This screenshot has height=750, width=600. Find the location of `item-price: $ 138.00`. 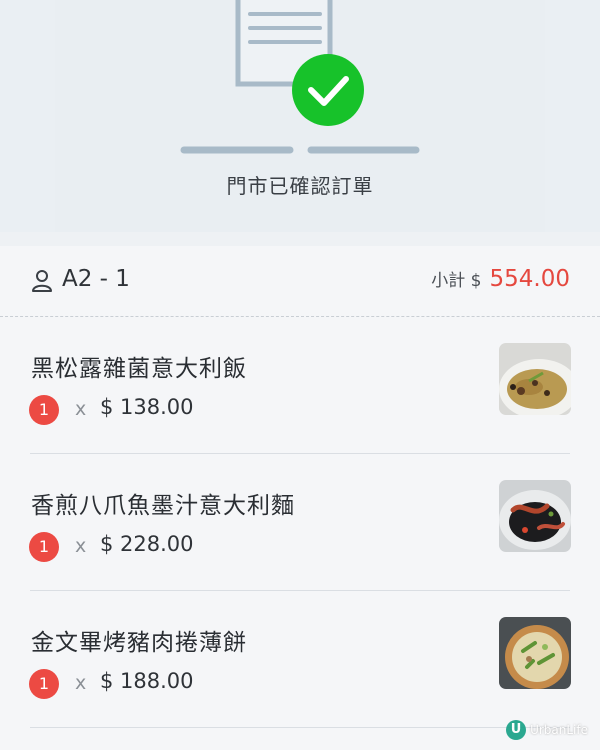

item-price: $ 138.00 is located at coordinates (147, 407).